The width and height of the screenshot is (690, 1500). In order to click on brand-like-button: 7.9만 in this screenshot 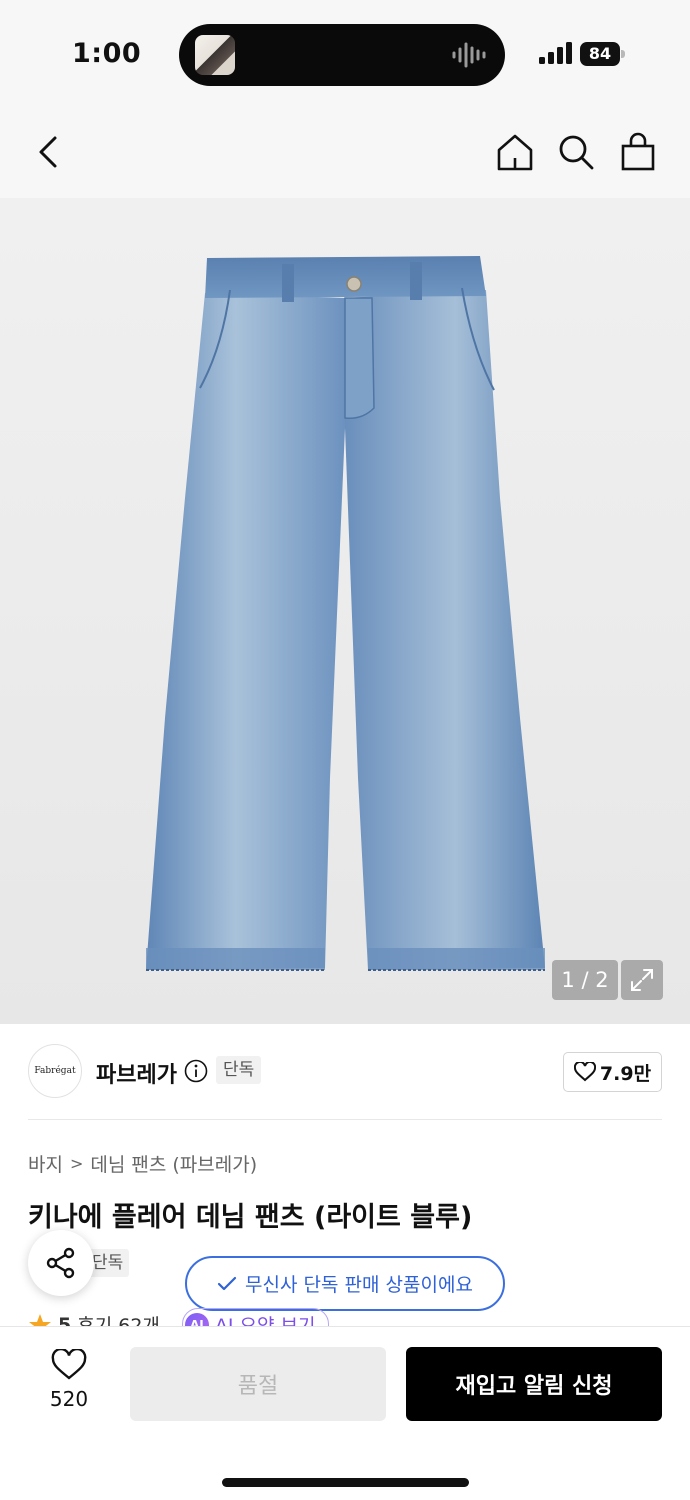, I will do `click(612, 1072)`.